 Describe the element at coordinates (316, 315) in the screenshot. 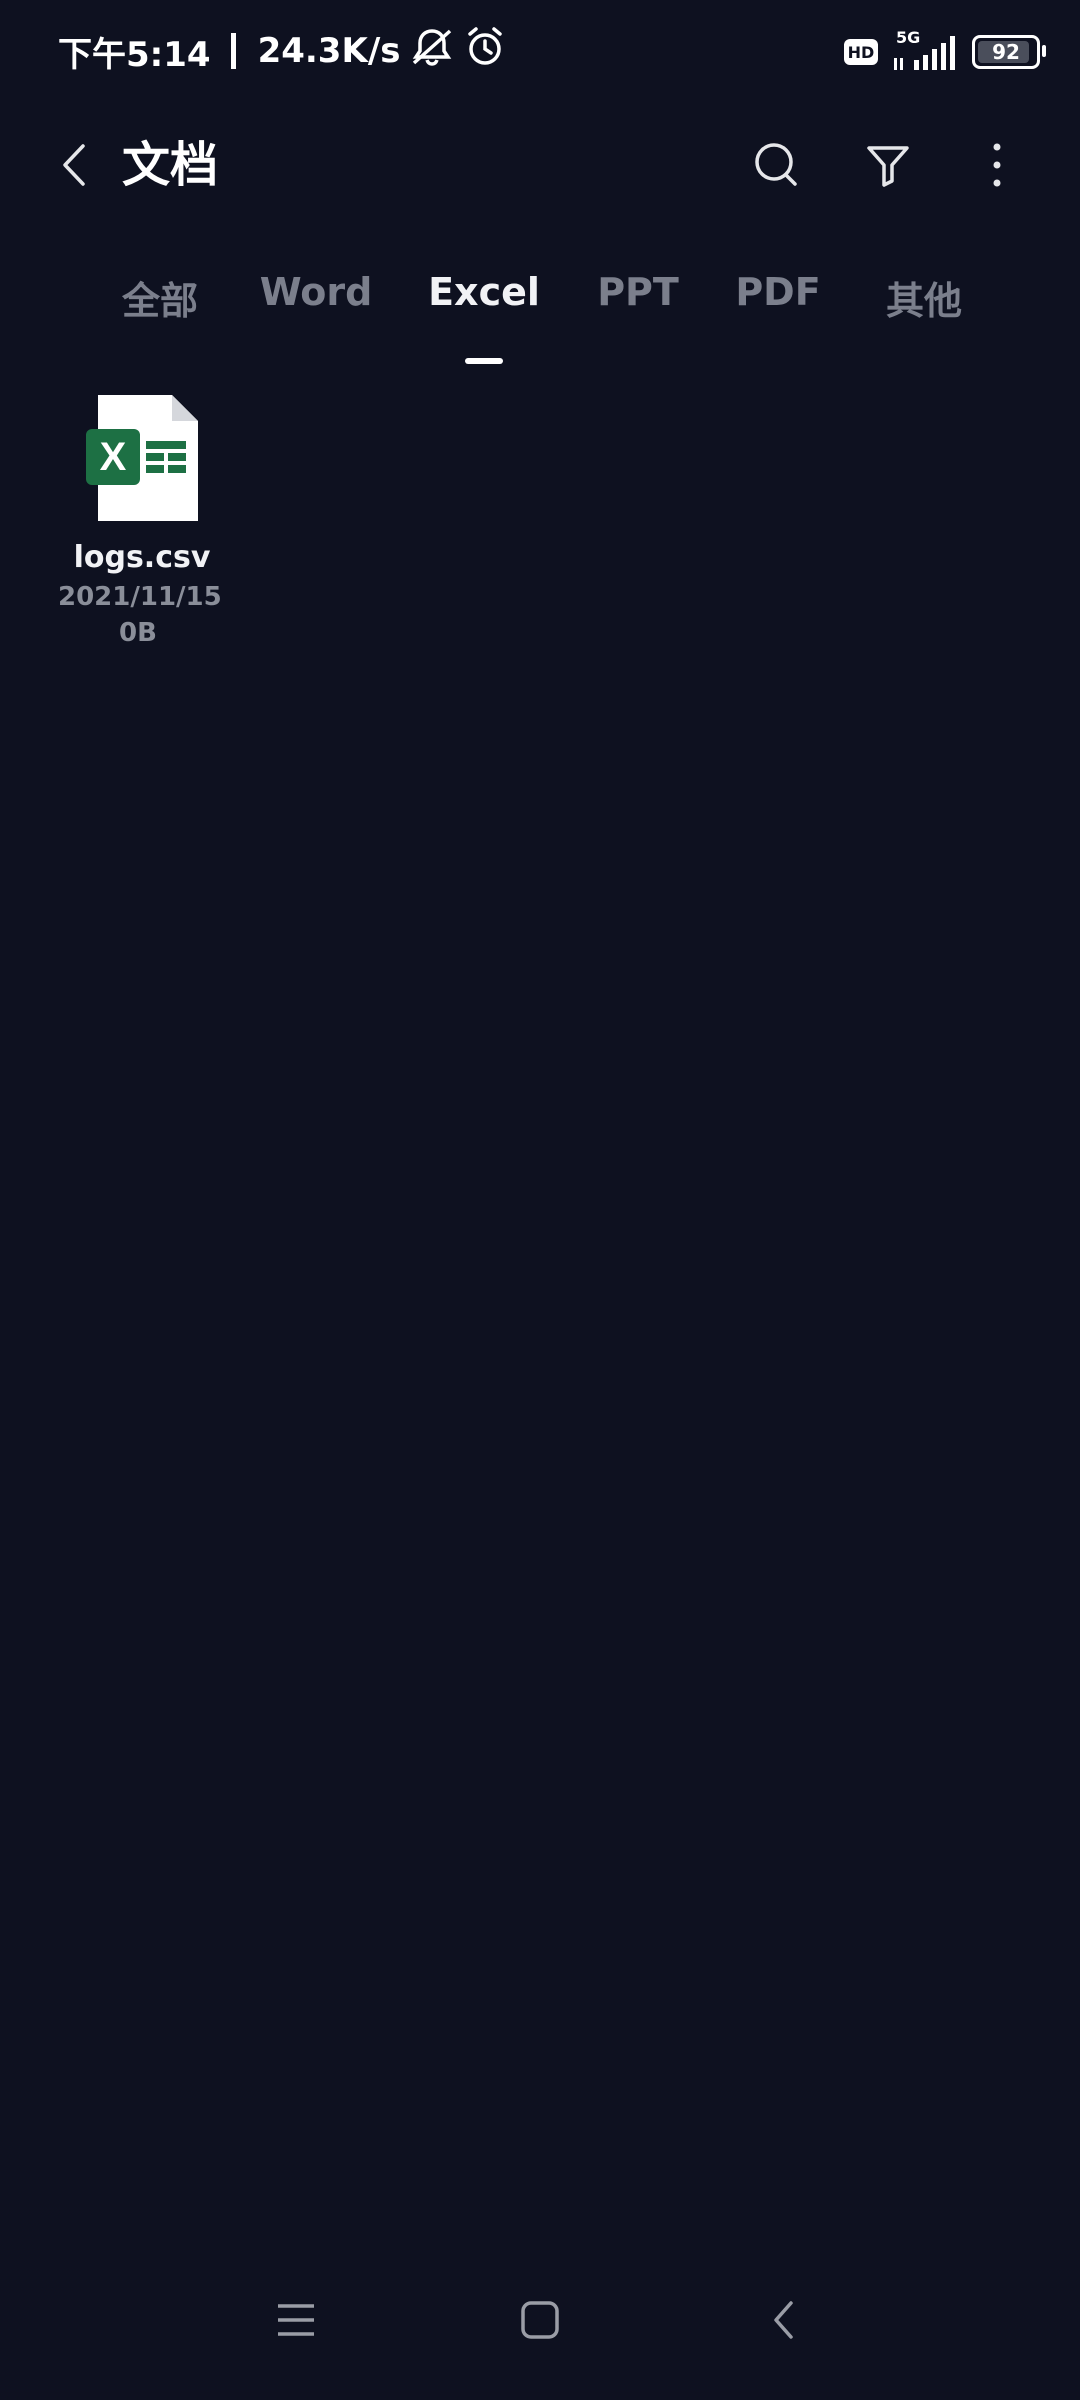

I see `tab-word: Word` at that location.